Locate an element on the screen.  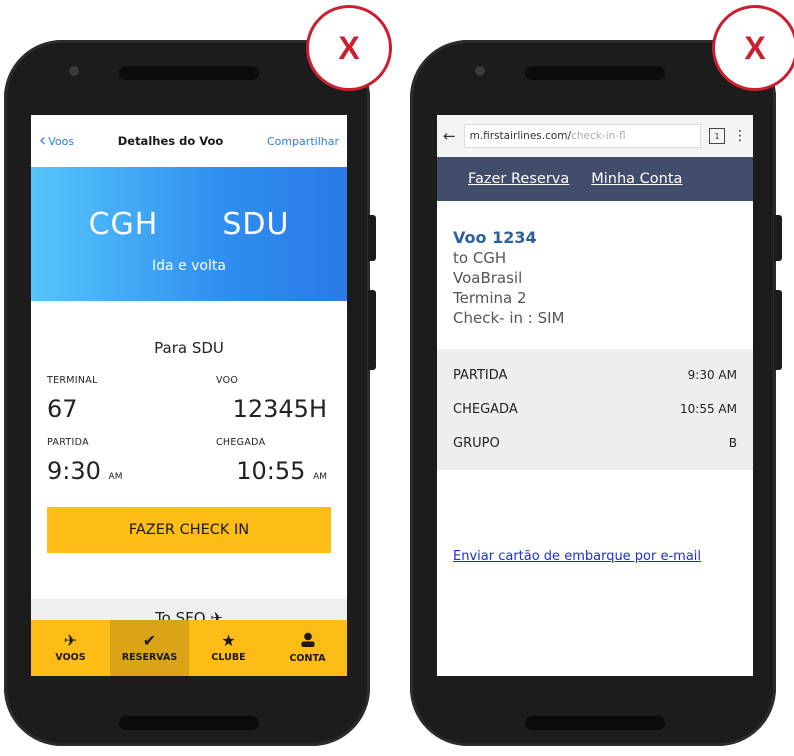
table-row: GRUPO B is located at coordinates (595, 443).